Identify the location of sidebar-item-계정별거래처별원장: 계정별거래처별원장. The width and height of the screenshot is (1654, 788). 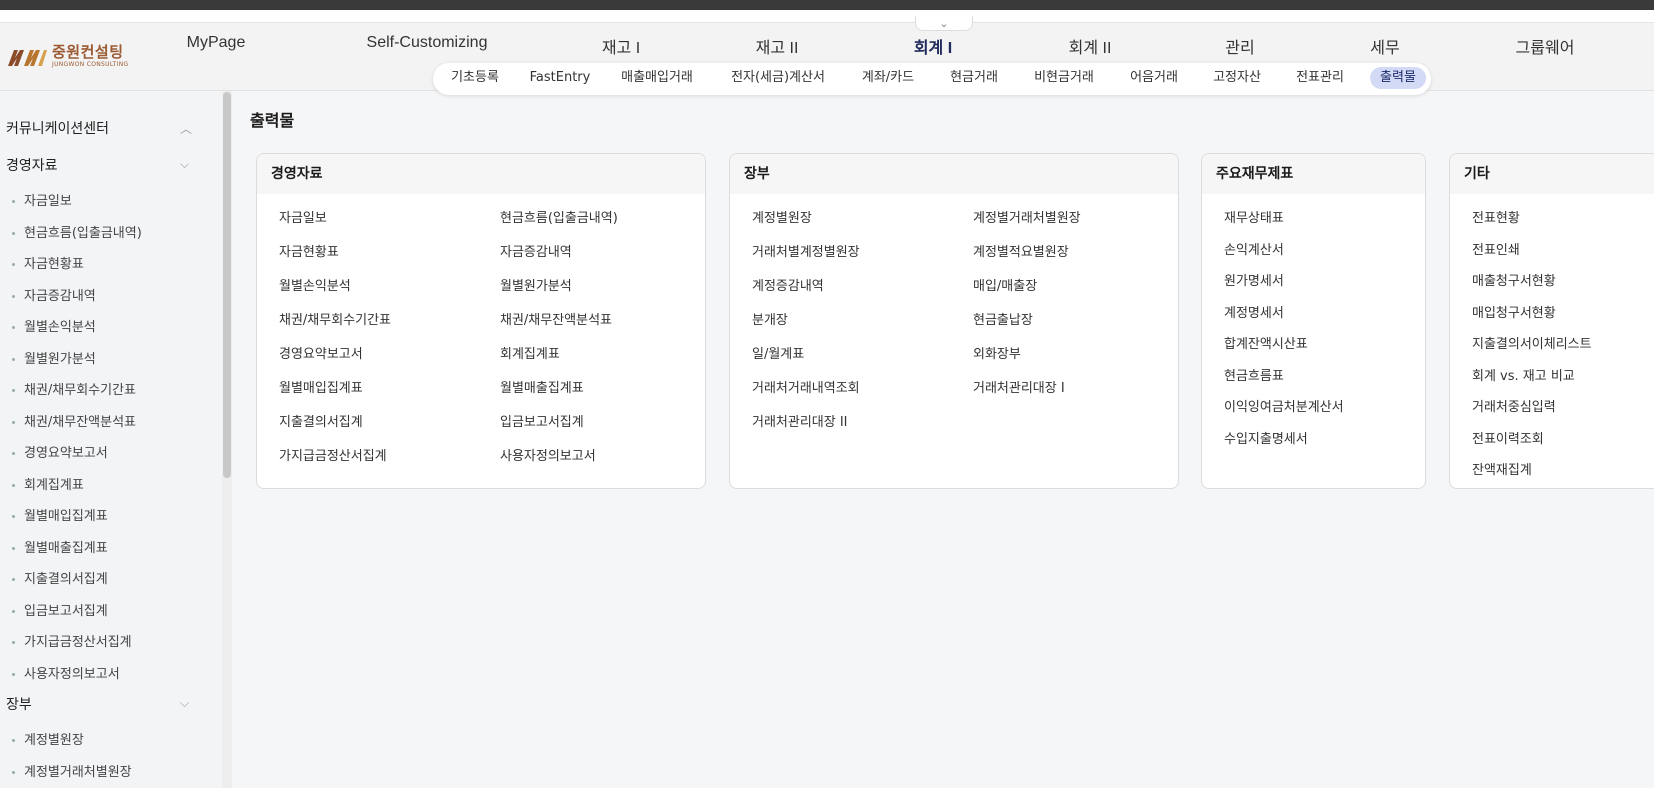
(72, 770).